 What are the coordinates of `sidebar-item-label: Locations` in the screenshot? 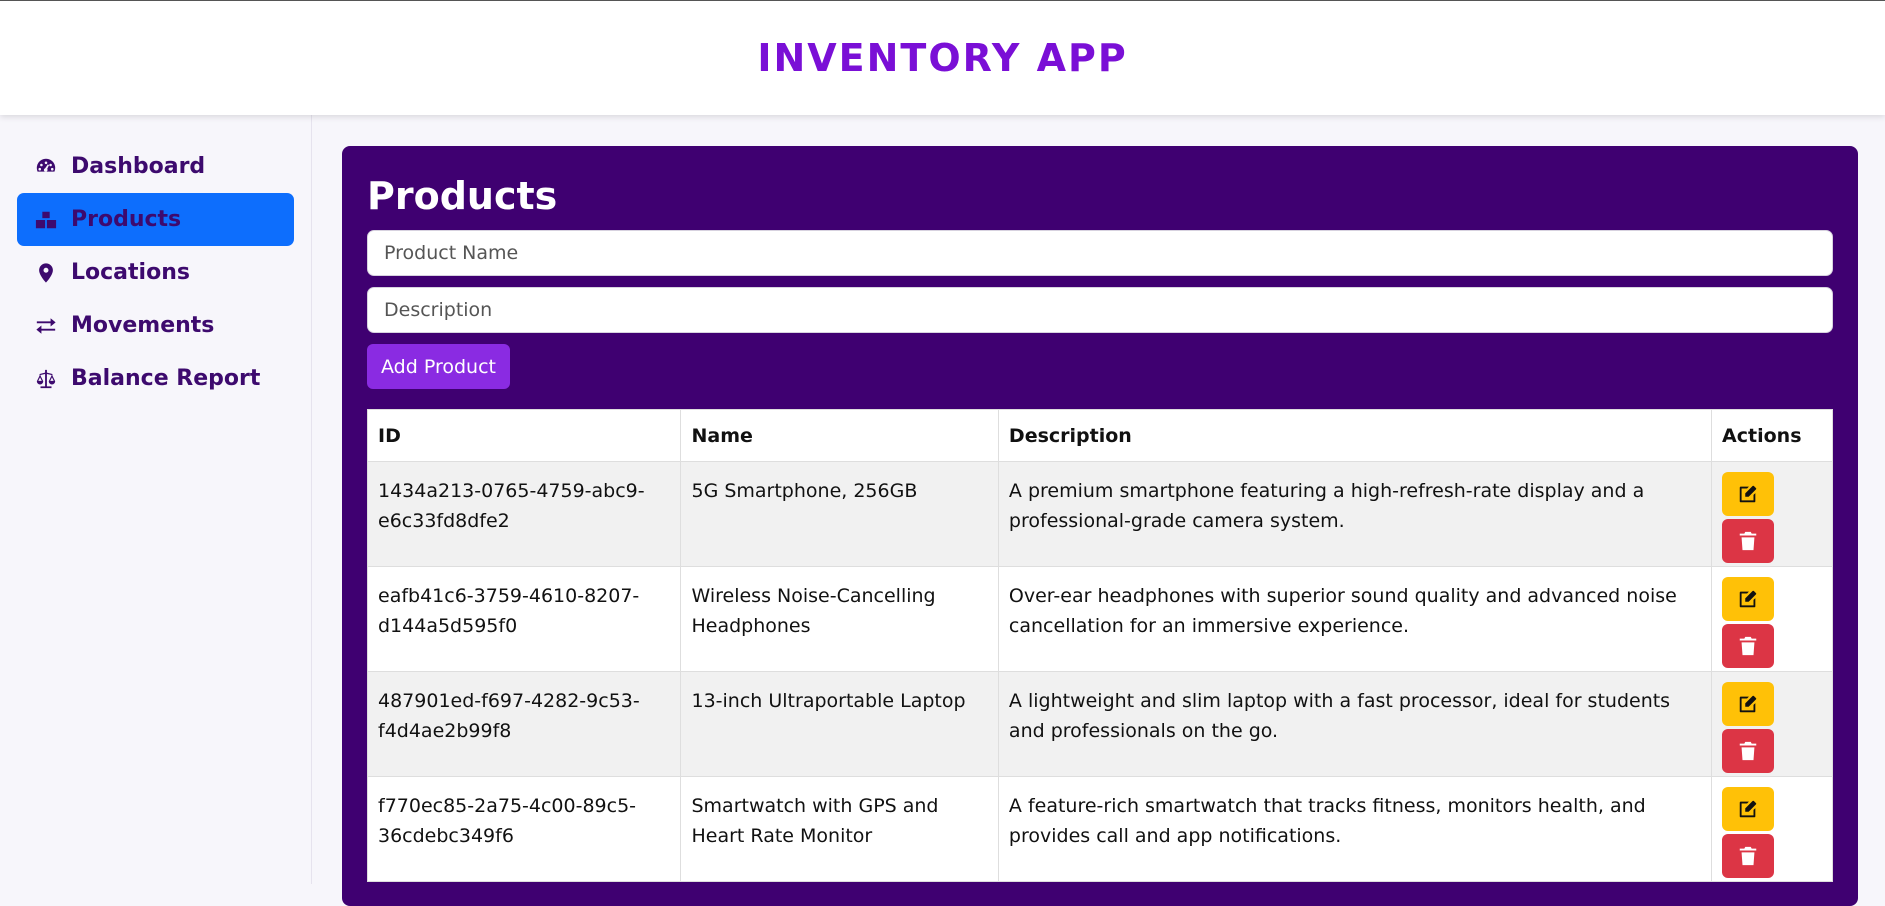 It's located at (130, 272).